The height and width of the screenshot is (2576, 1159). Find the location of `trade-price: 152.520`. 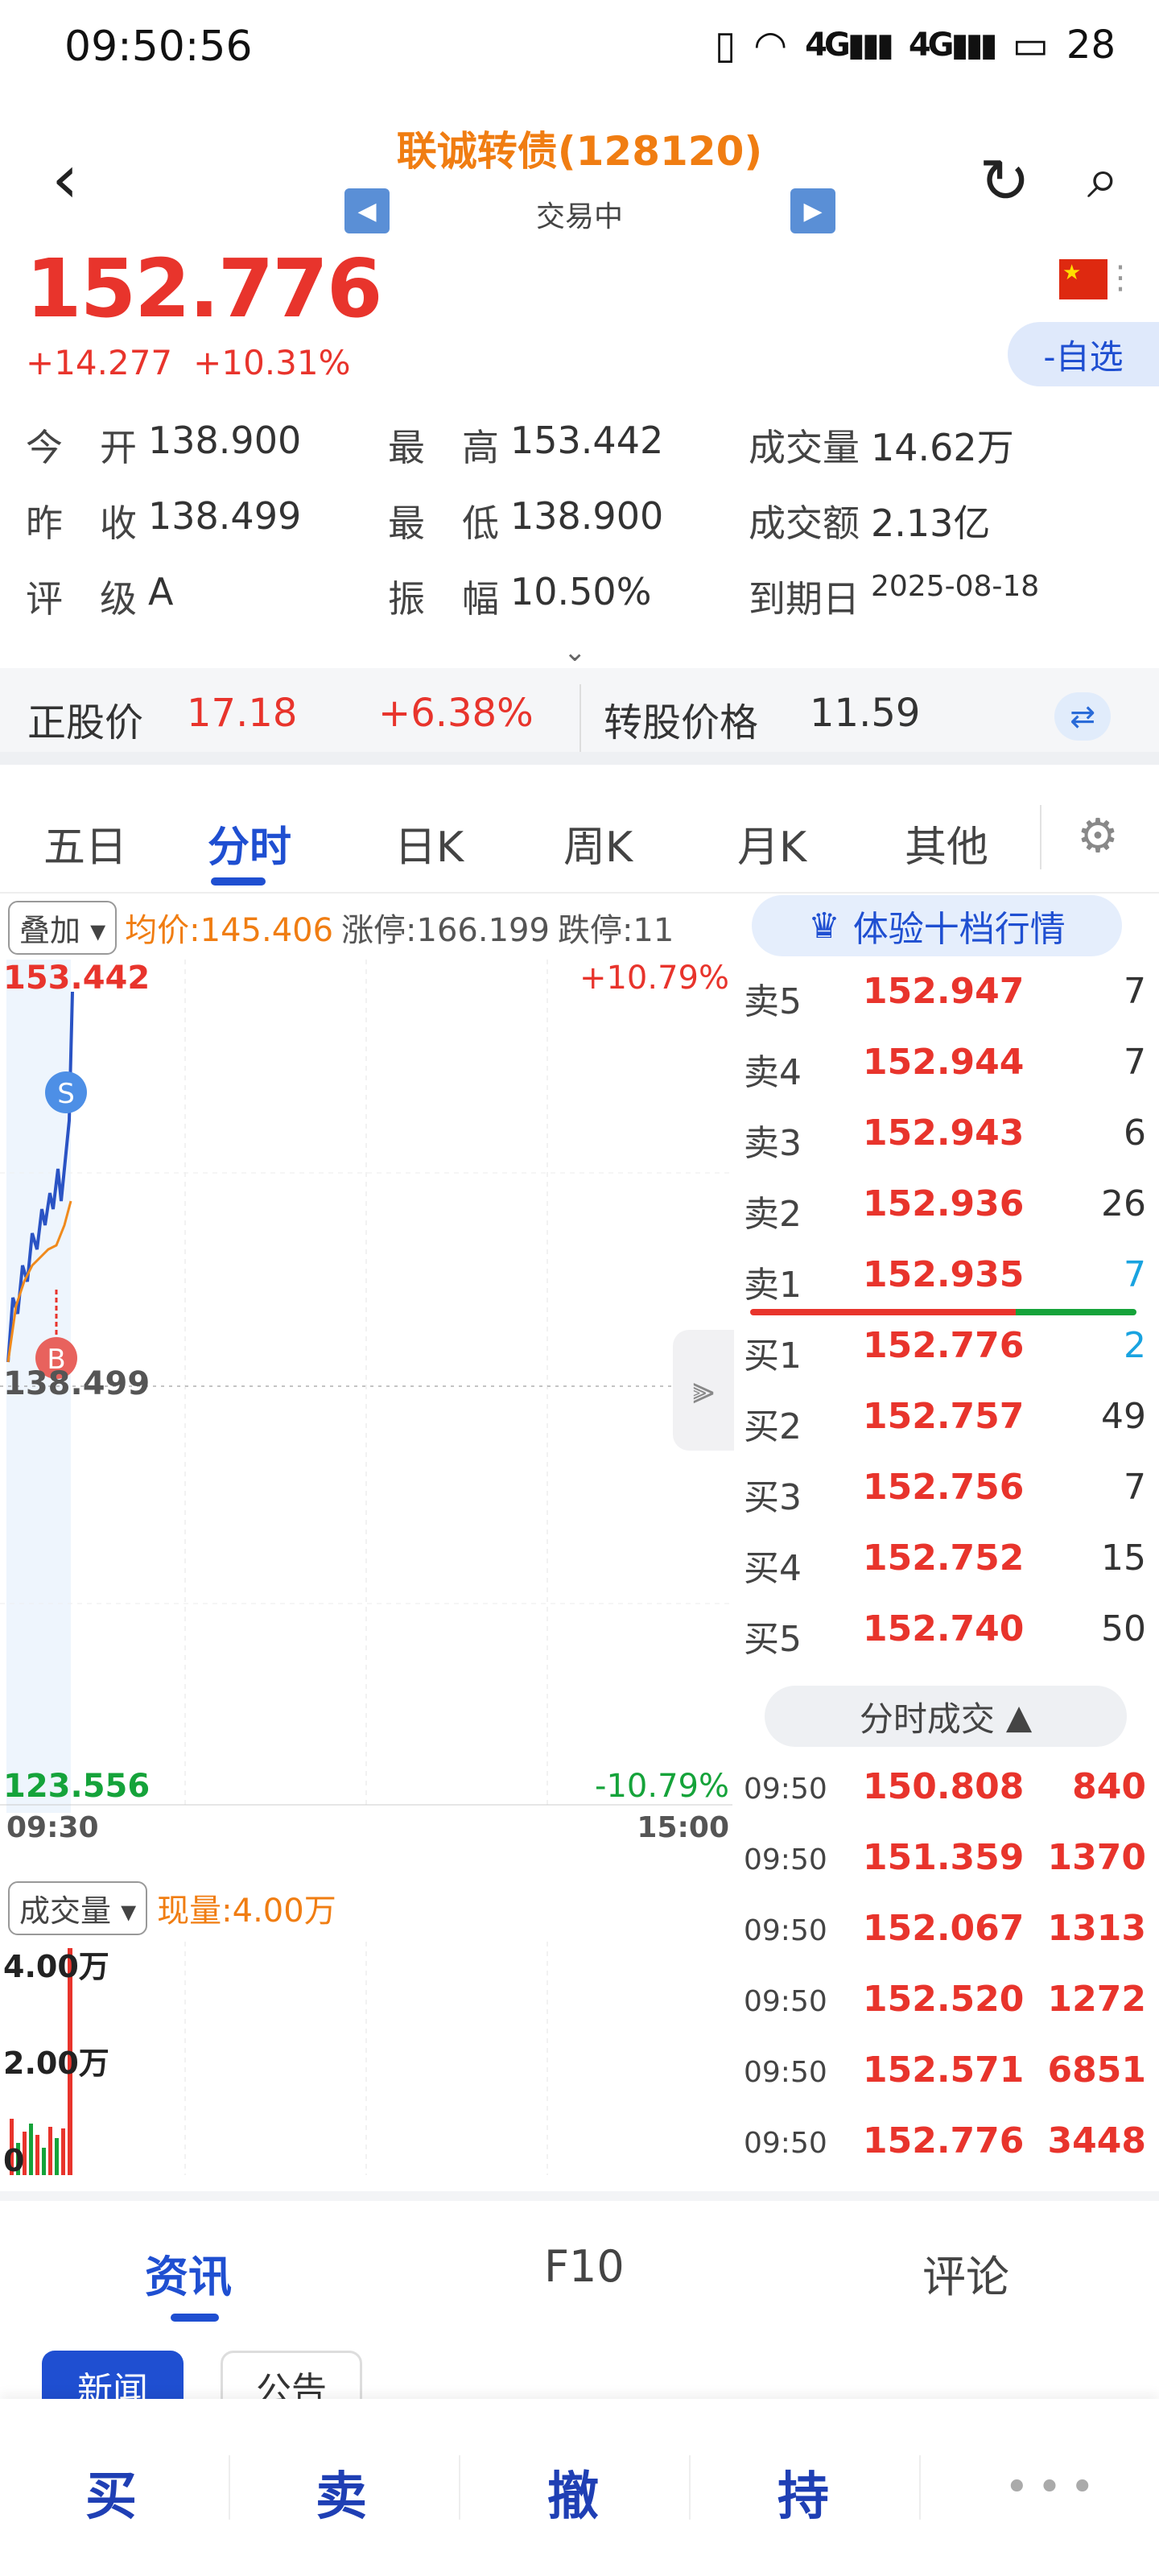

trade-price: 152.520 is located at coordinates (944, 1999).